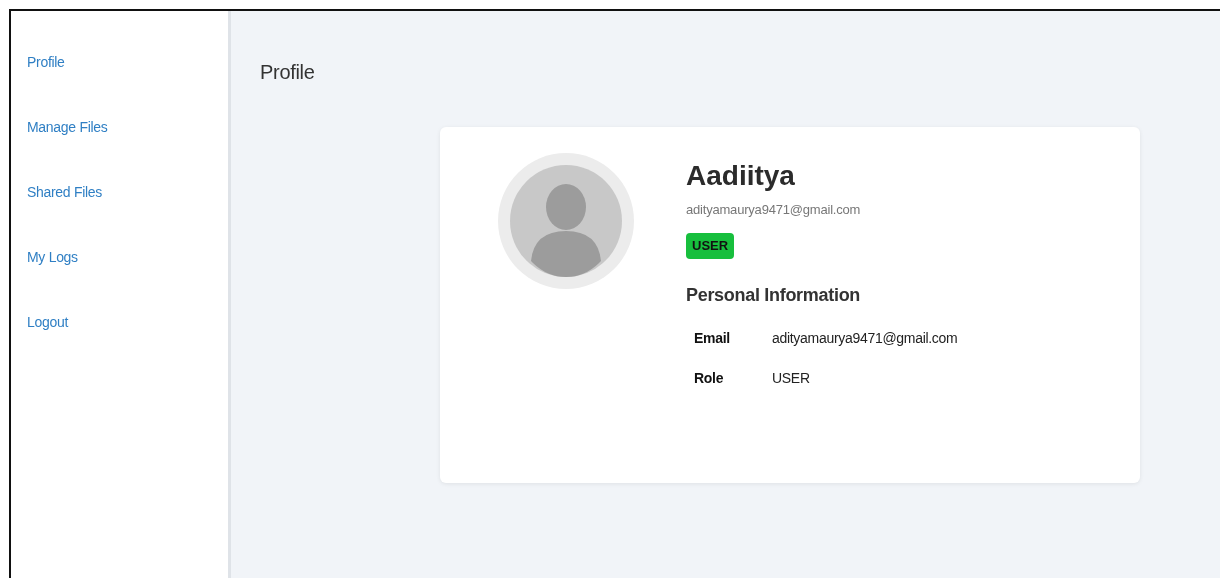  What do you see at coordinates (741, 176) in the screenshot?
I see `user-name: Aadiitya` at bounding box center [741, 176].